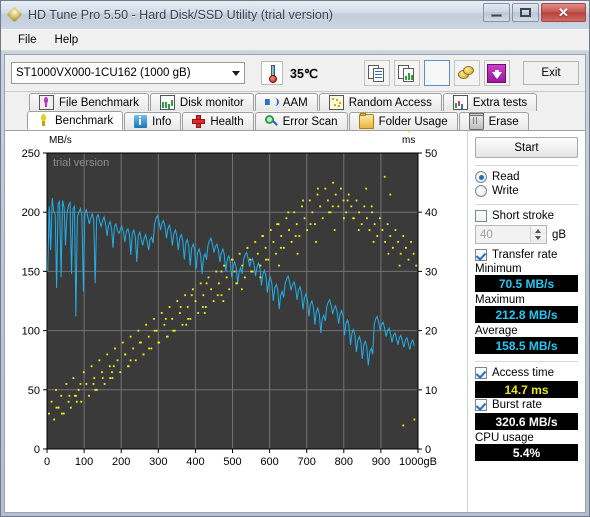 This screenshot has width=590, height=517. I want to click on tab-disk-monitor: Disk monitor, so click(201, 102).